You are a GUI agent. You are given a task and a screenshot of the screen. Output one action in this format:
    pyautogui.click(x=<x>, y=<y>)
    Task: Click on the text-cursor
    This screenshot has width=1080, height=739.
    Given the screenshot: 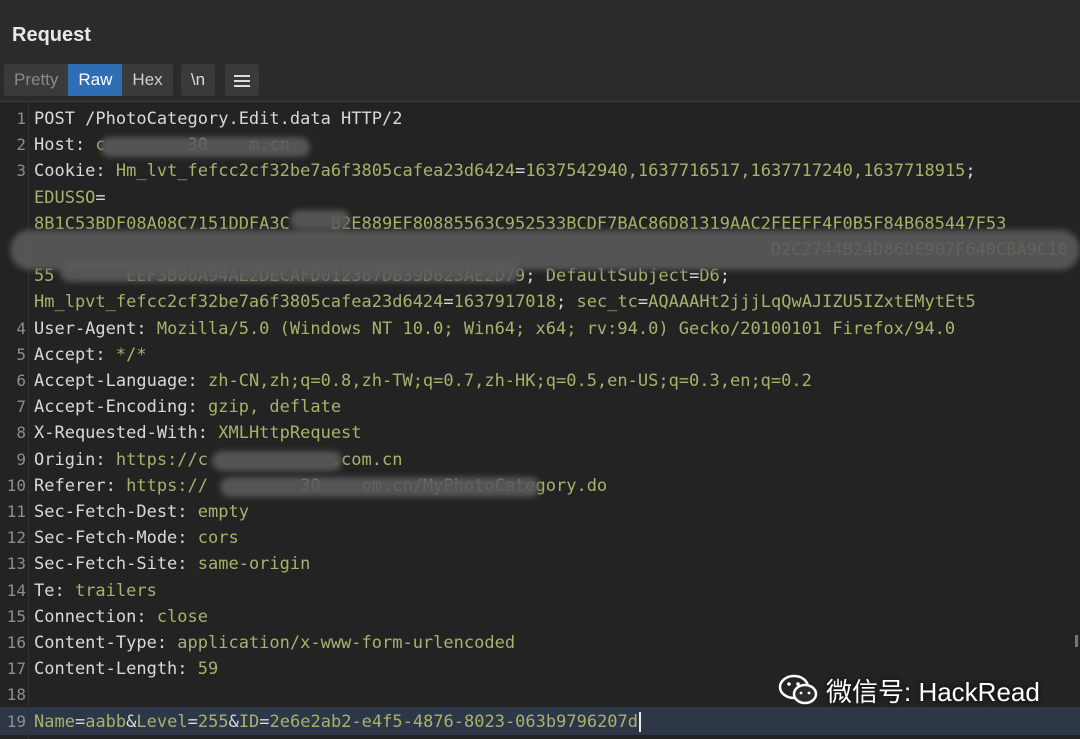 What is the action you would take?
    pyautogui.click(x=640, y=721)
    